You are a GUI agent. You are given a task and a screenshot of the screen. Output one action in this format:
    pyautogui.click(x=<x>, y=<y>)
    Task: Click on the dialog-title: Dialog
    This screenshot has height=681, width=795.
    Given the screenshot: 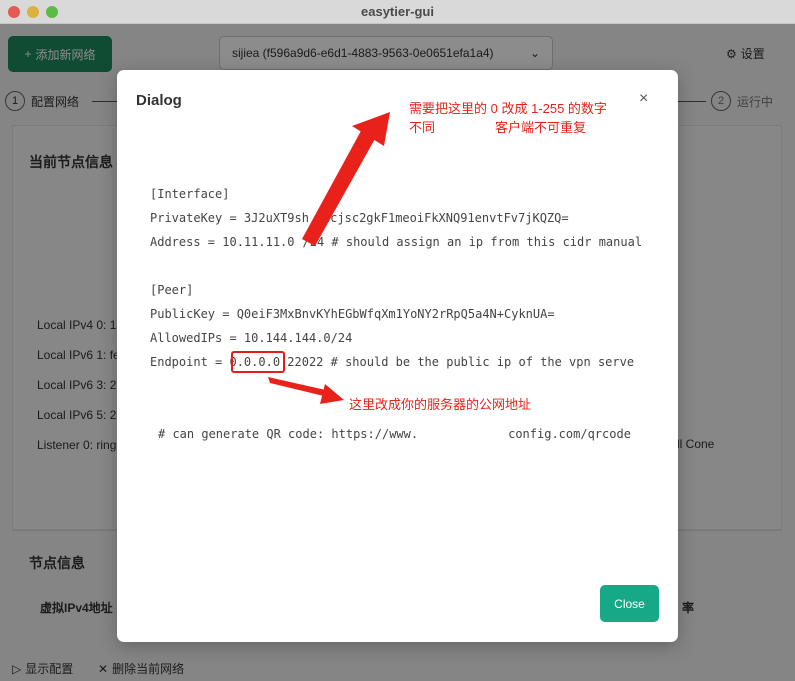 What is the action you would take?
    pyautogui.click(x=159, y=100)
    